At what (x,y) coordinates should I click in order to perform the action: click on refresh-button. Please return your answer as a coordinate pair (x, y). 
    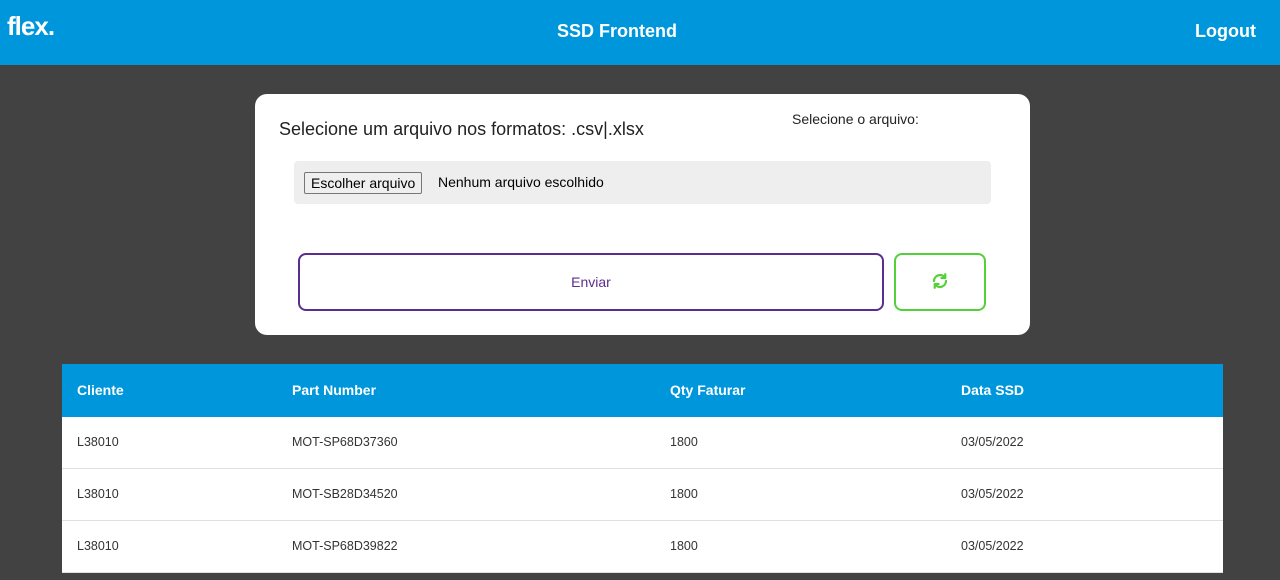
    Looking at the image, I should click on (940, 282).